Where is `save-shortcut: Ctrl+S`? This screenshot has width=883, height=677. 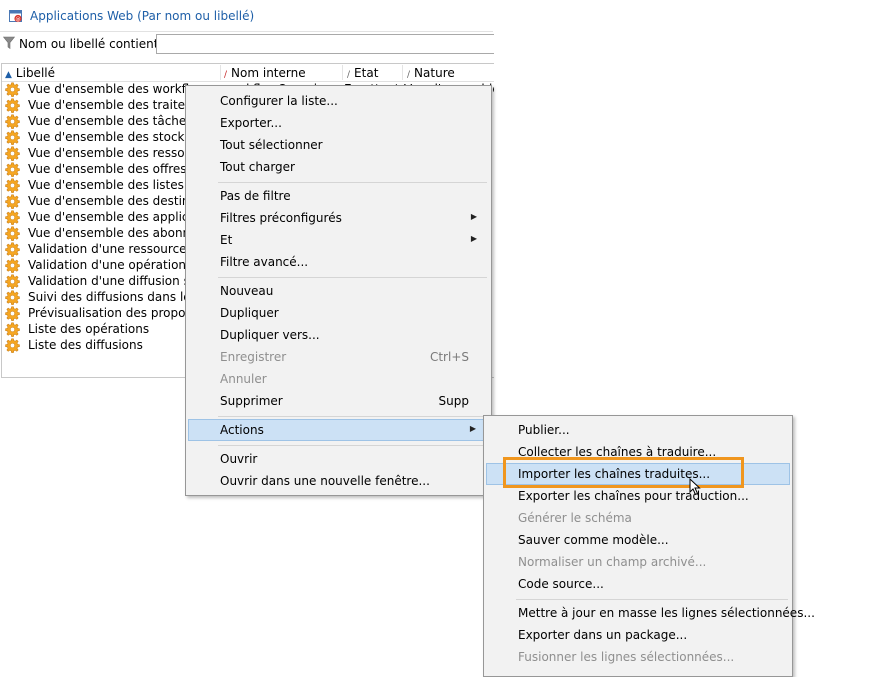
save-shortcut: Ctrl+S is located at coordinates (449, 357).